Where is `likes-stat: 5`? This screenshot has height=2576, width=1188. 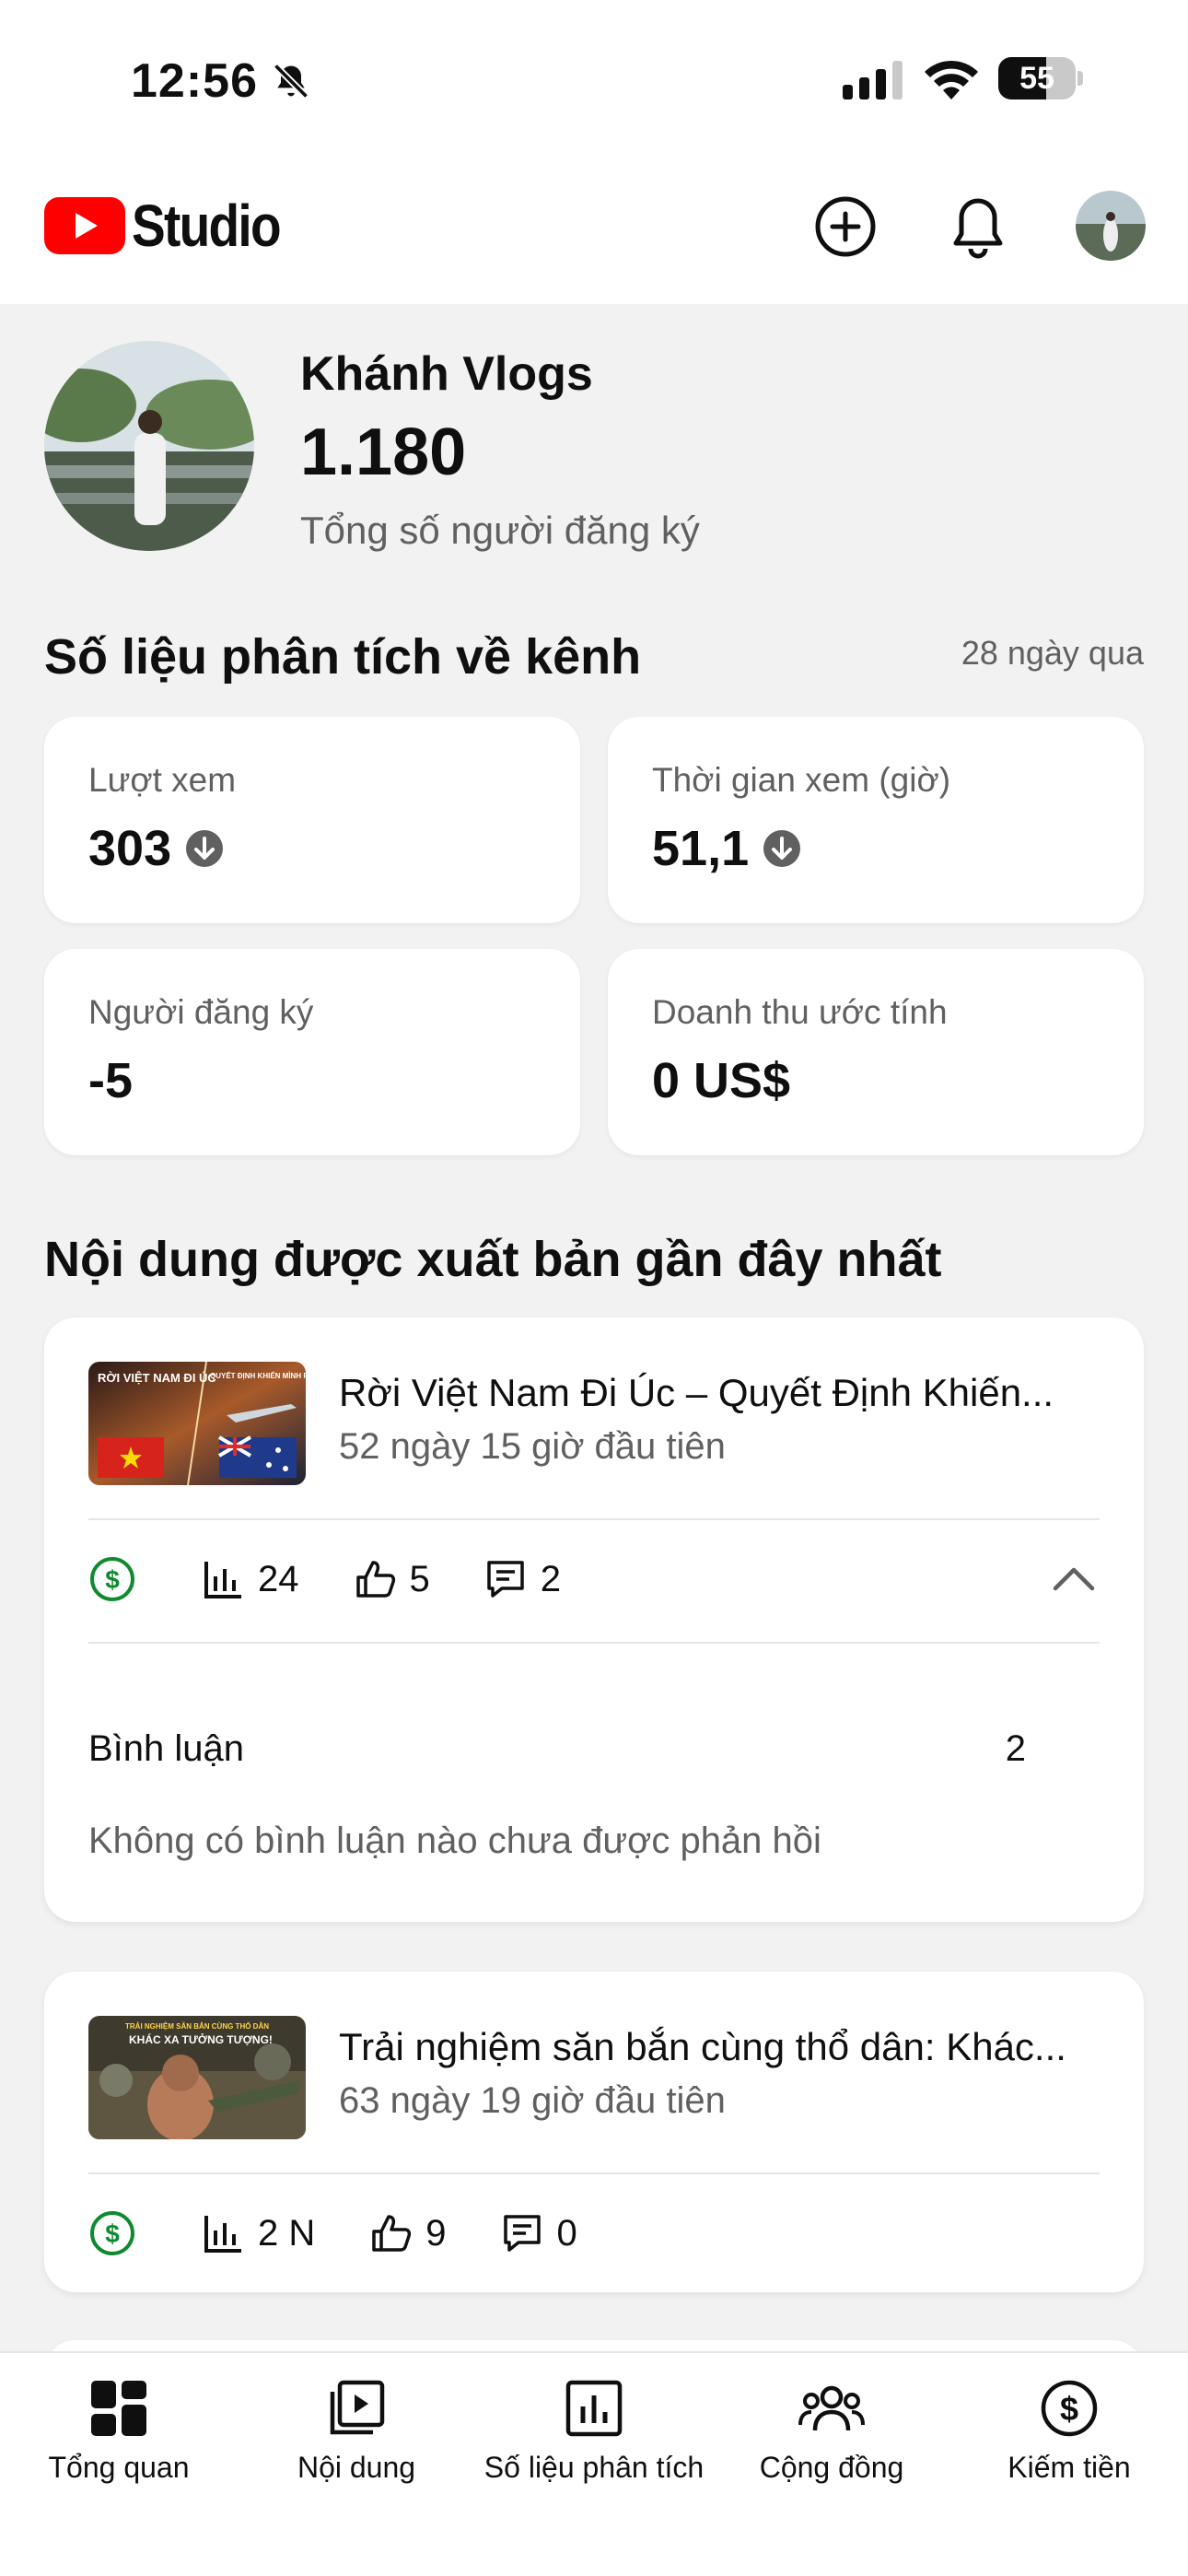
likes-stat: 5 is located at coordinates (391, 1579).